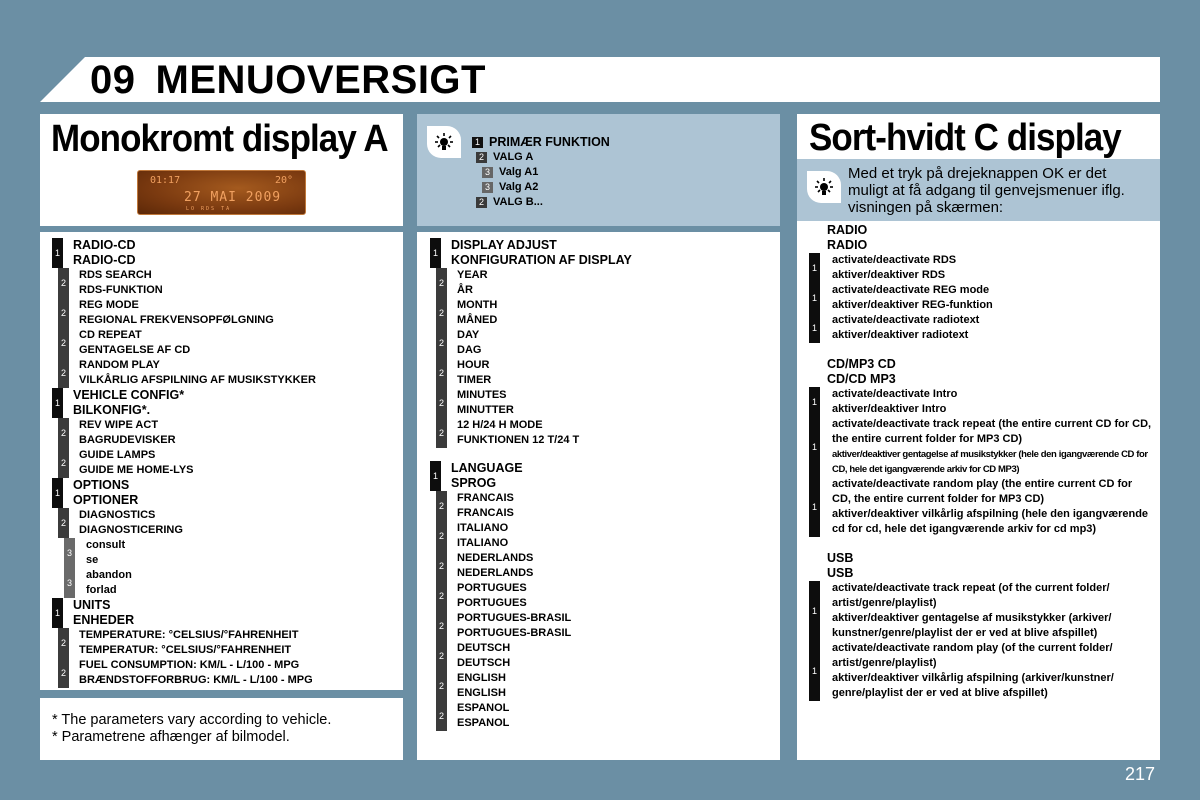 This screenshot has height=800, width=1200. What do you see at coordinates (485, 506) in the screenshot?
I see `menu-item-text: FRANCAIS FRANCAIS` at bounding box center [485, 506].